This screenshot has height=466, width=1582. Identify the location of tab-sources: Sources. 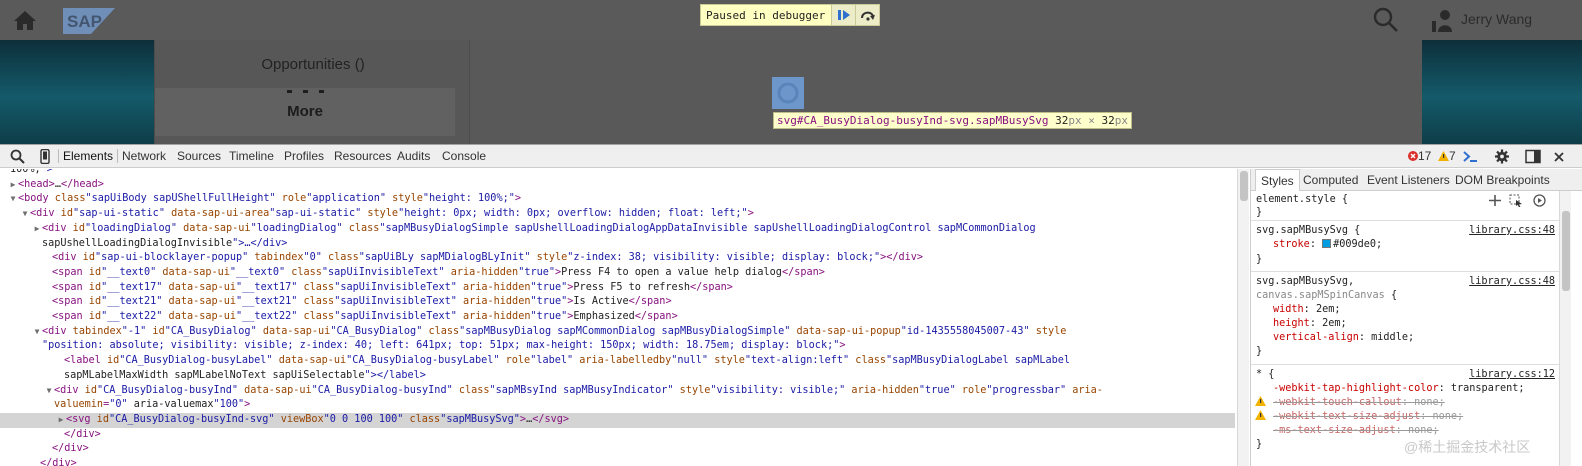
(199, 156).